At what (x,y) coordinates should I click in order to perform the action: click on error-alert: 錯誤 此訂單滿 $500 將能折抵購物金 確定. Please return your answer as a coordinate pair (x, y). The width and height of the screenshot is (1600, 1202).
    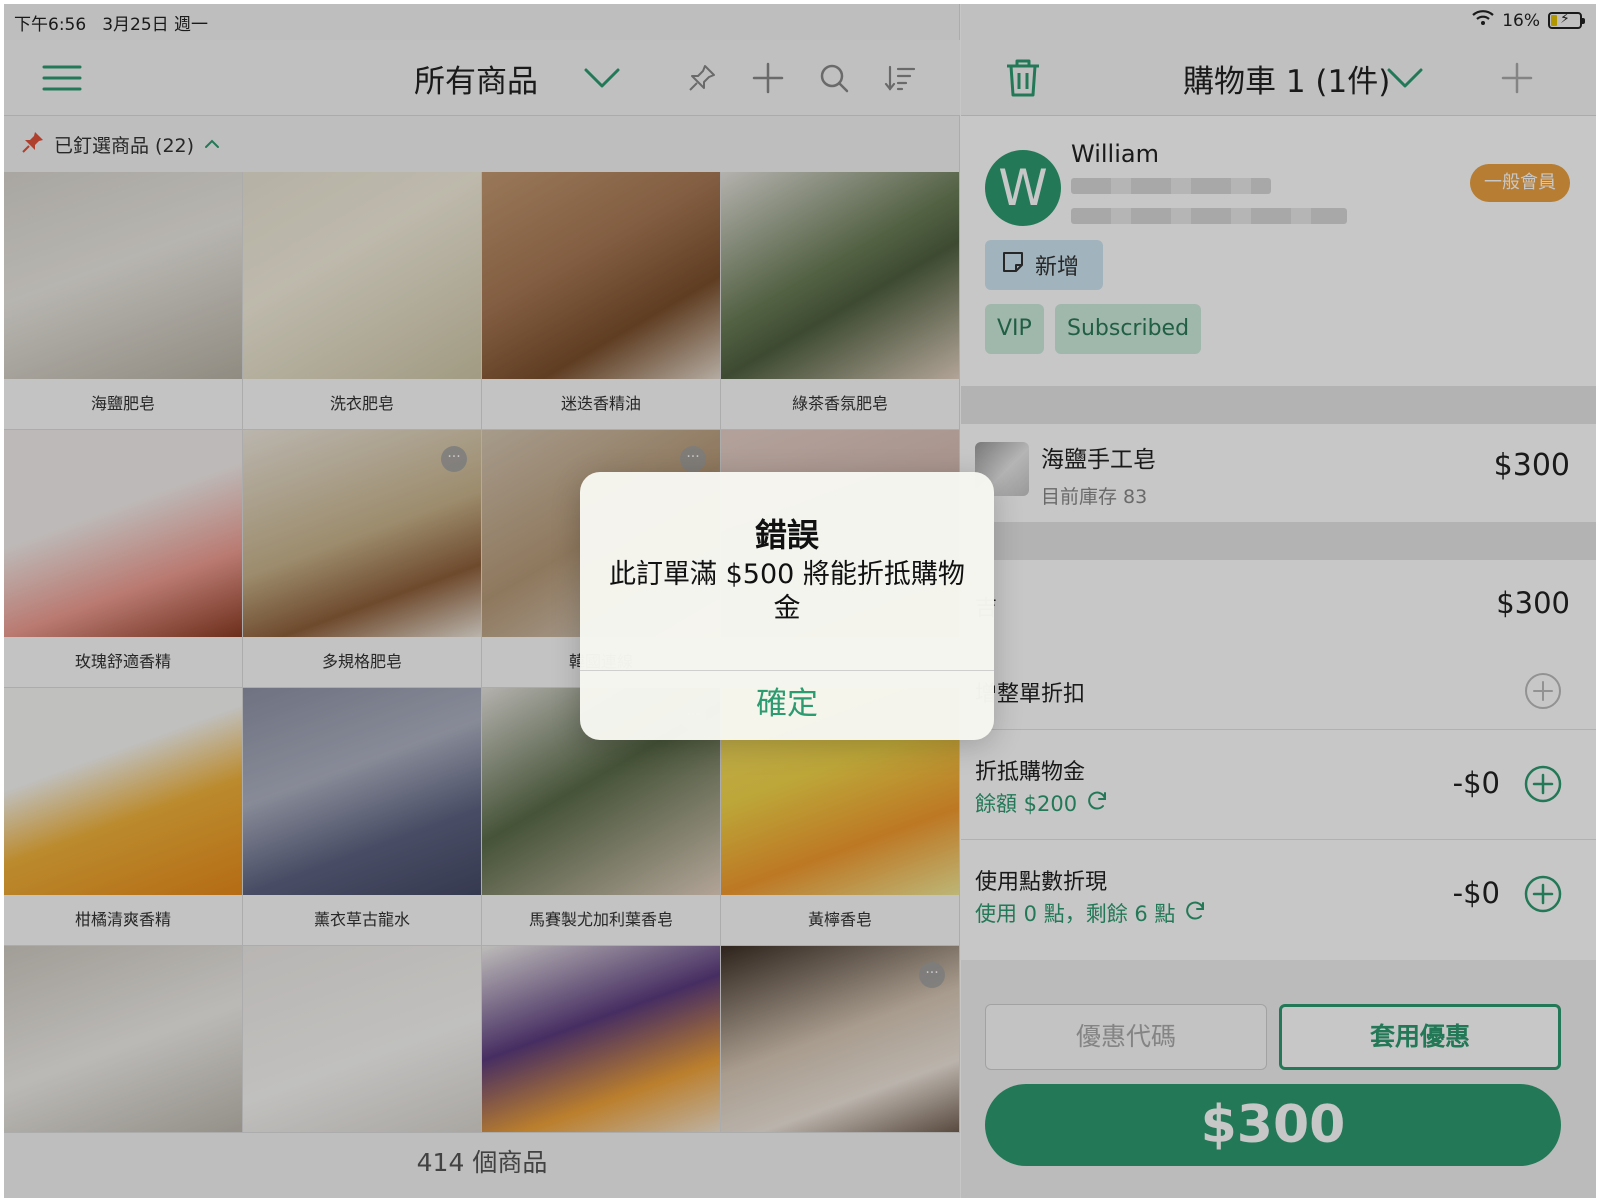
    Looking at the image, I should click on (787, 606).